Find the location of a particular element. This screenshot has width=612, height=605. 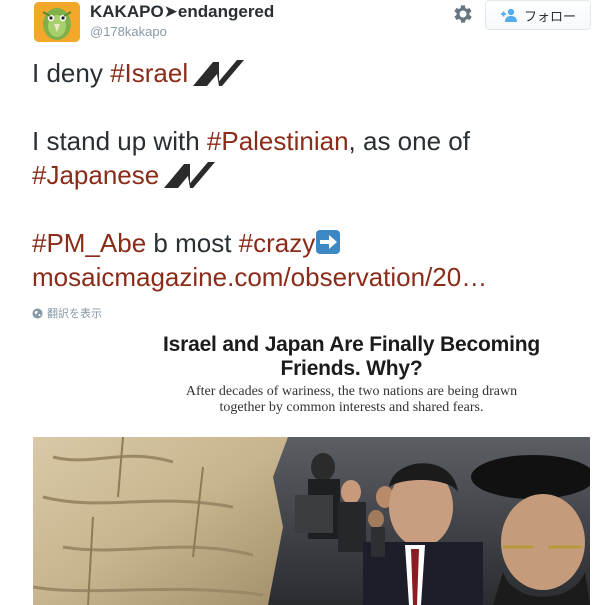

follow-button: フォロー is located at coordinates (538, 15).